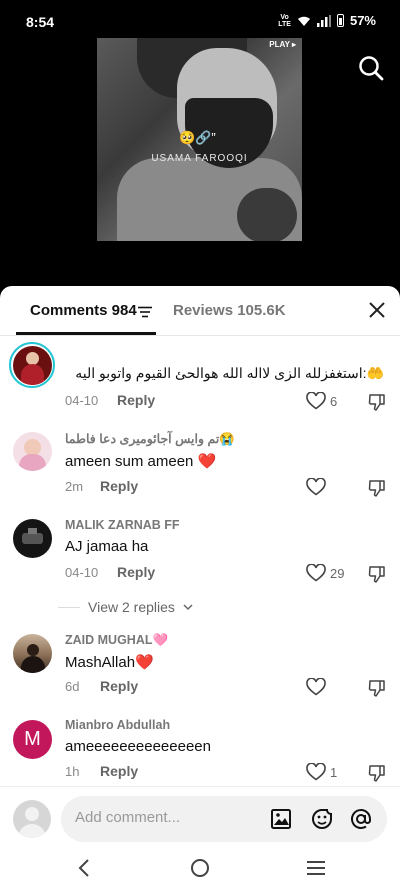  I want to click on view-replies-button: View 2 replies, so click(125, 607).